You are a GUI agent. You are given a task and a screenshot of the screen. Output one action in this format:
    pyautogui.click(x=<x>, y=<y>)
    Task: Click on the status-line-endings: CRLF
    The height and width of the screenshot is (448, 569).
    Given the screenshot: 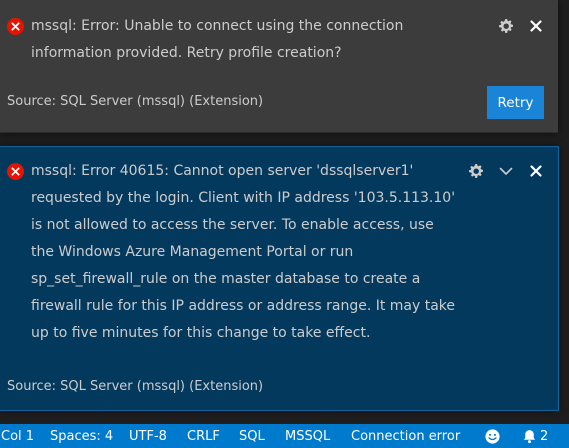 What is the action you would take?
    pyautogui.click(x=203, y=436)
    